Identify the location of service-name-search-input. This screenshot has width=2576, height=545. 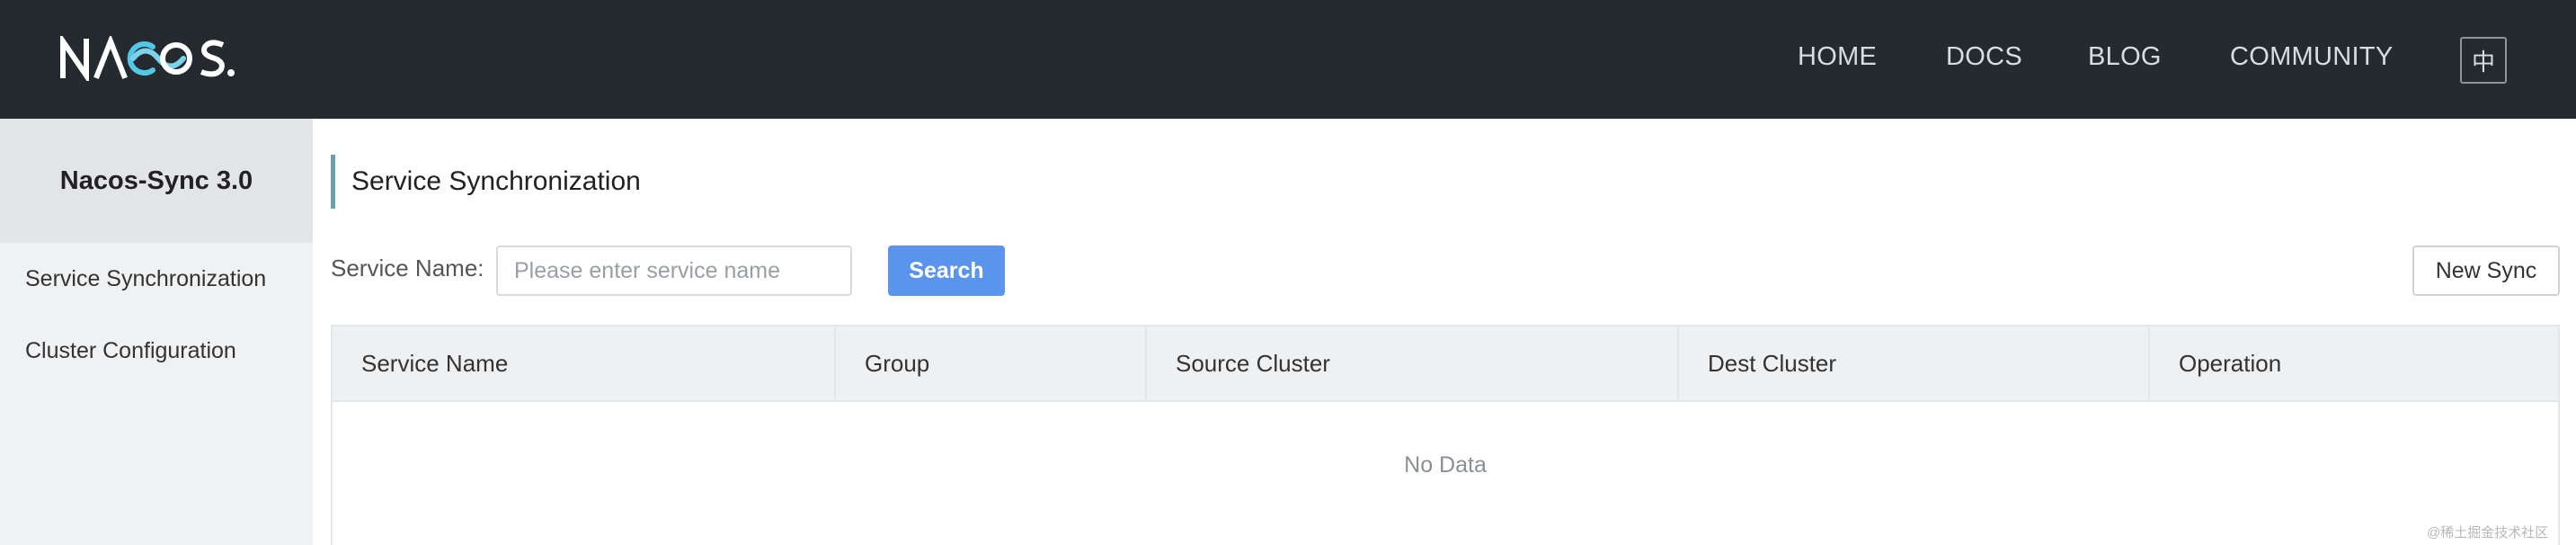
(674, 271).